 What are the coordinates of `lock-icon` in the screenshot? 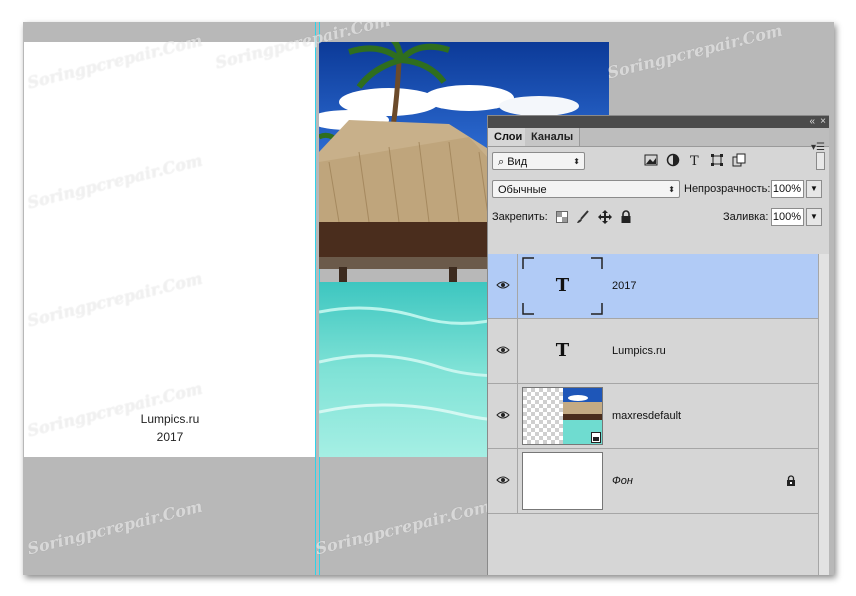 It's located at (791, 480).